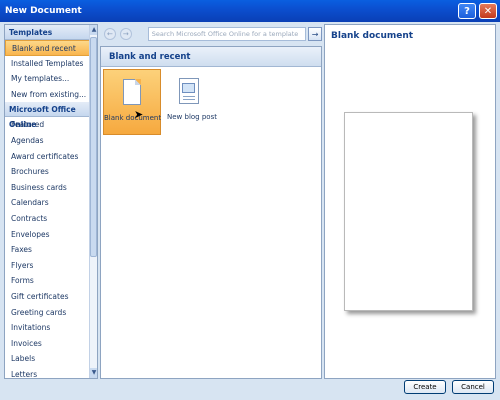  I want to click on cancel-button: Cancel, so click(473, 387).